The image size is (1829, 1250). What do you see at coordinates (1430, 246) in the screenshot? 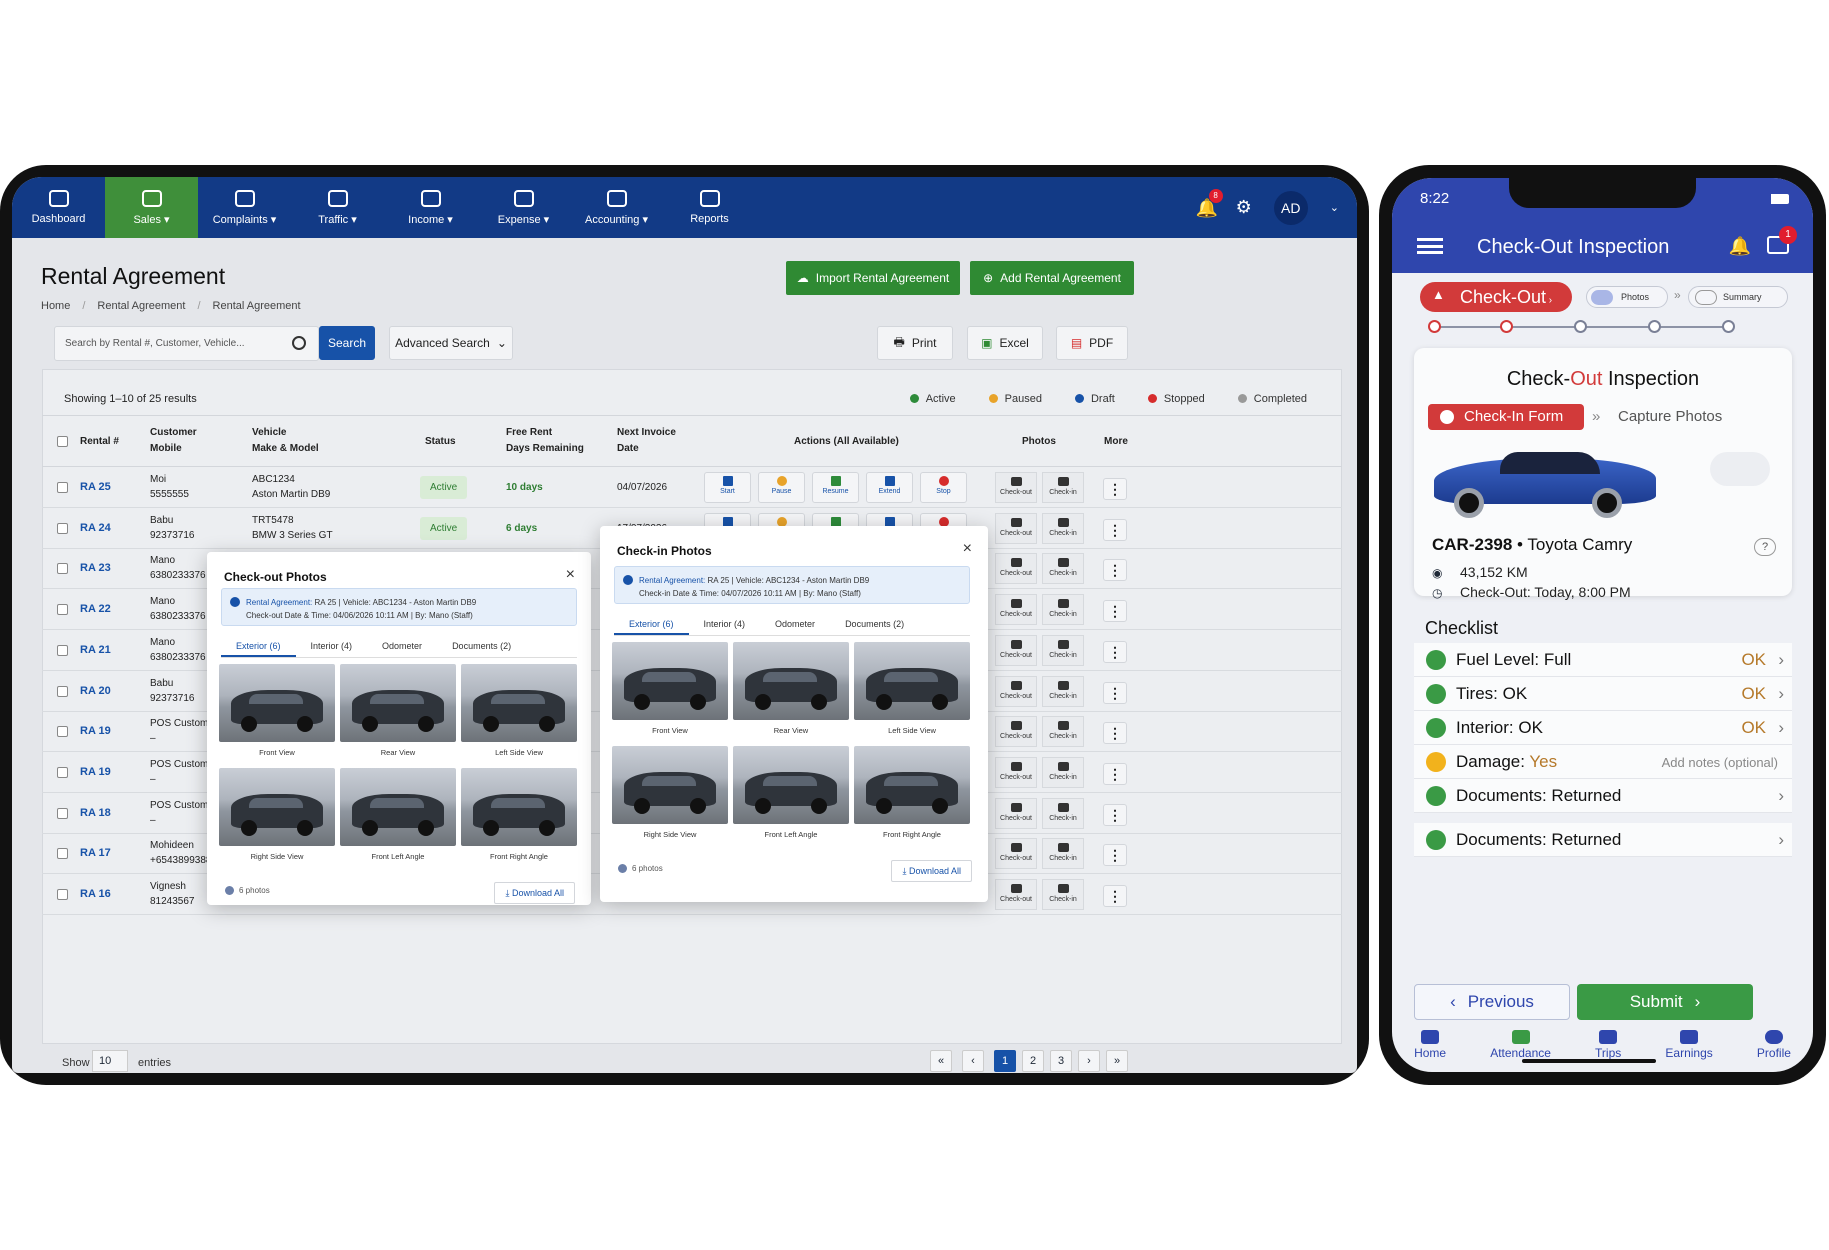
I see `menu-icon` at bounding box center [1430, 246].